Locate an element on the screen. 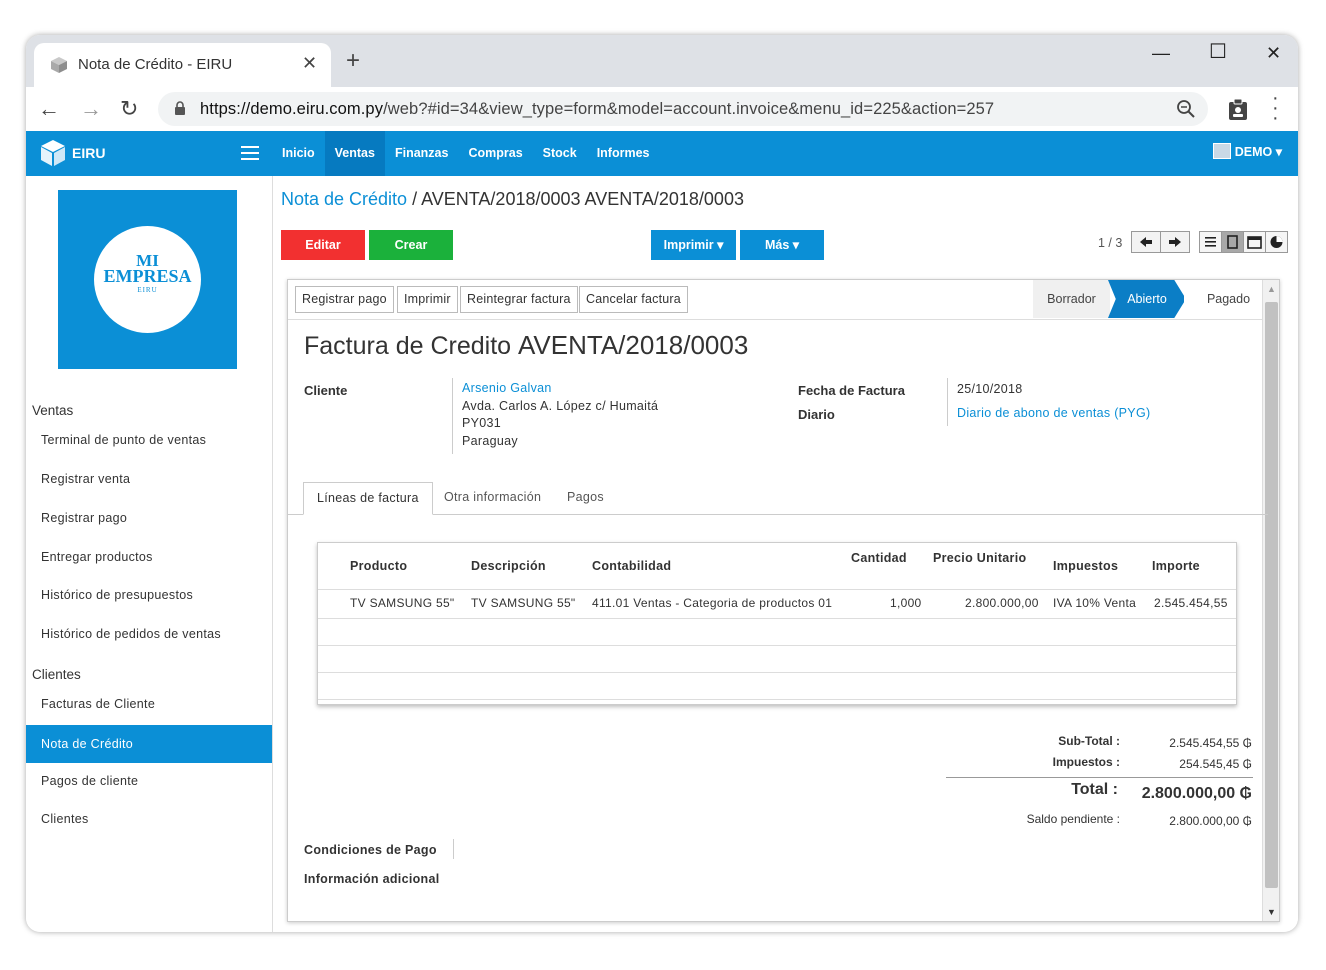 The width and height of the screenshot is (1326, 970). sidebar-item-registrar-venta: Registrar venta is located at coordinates (149, 479).